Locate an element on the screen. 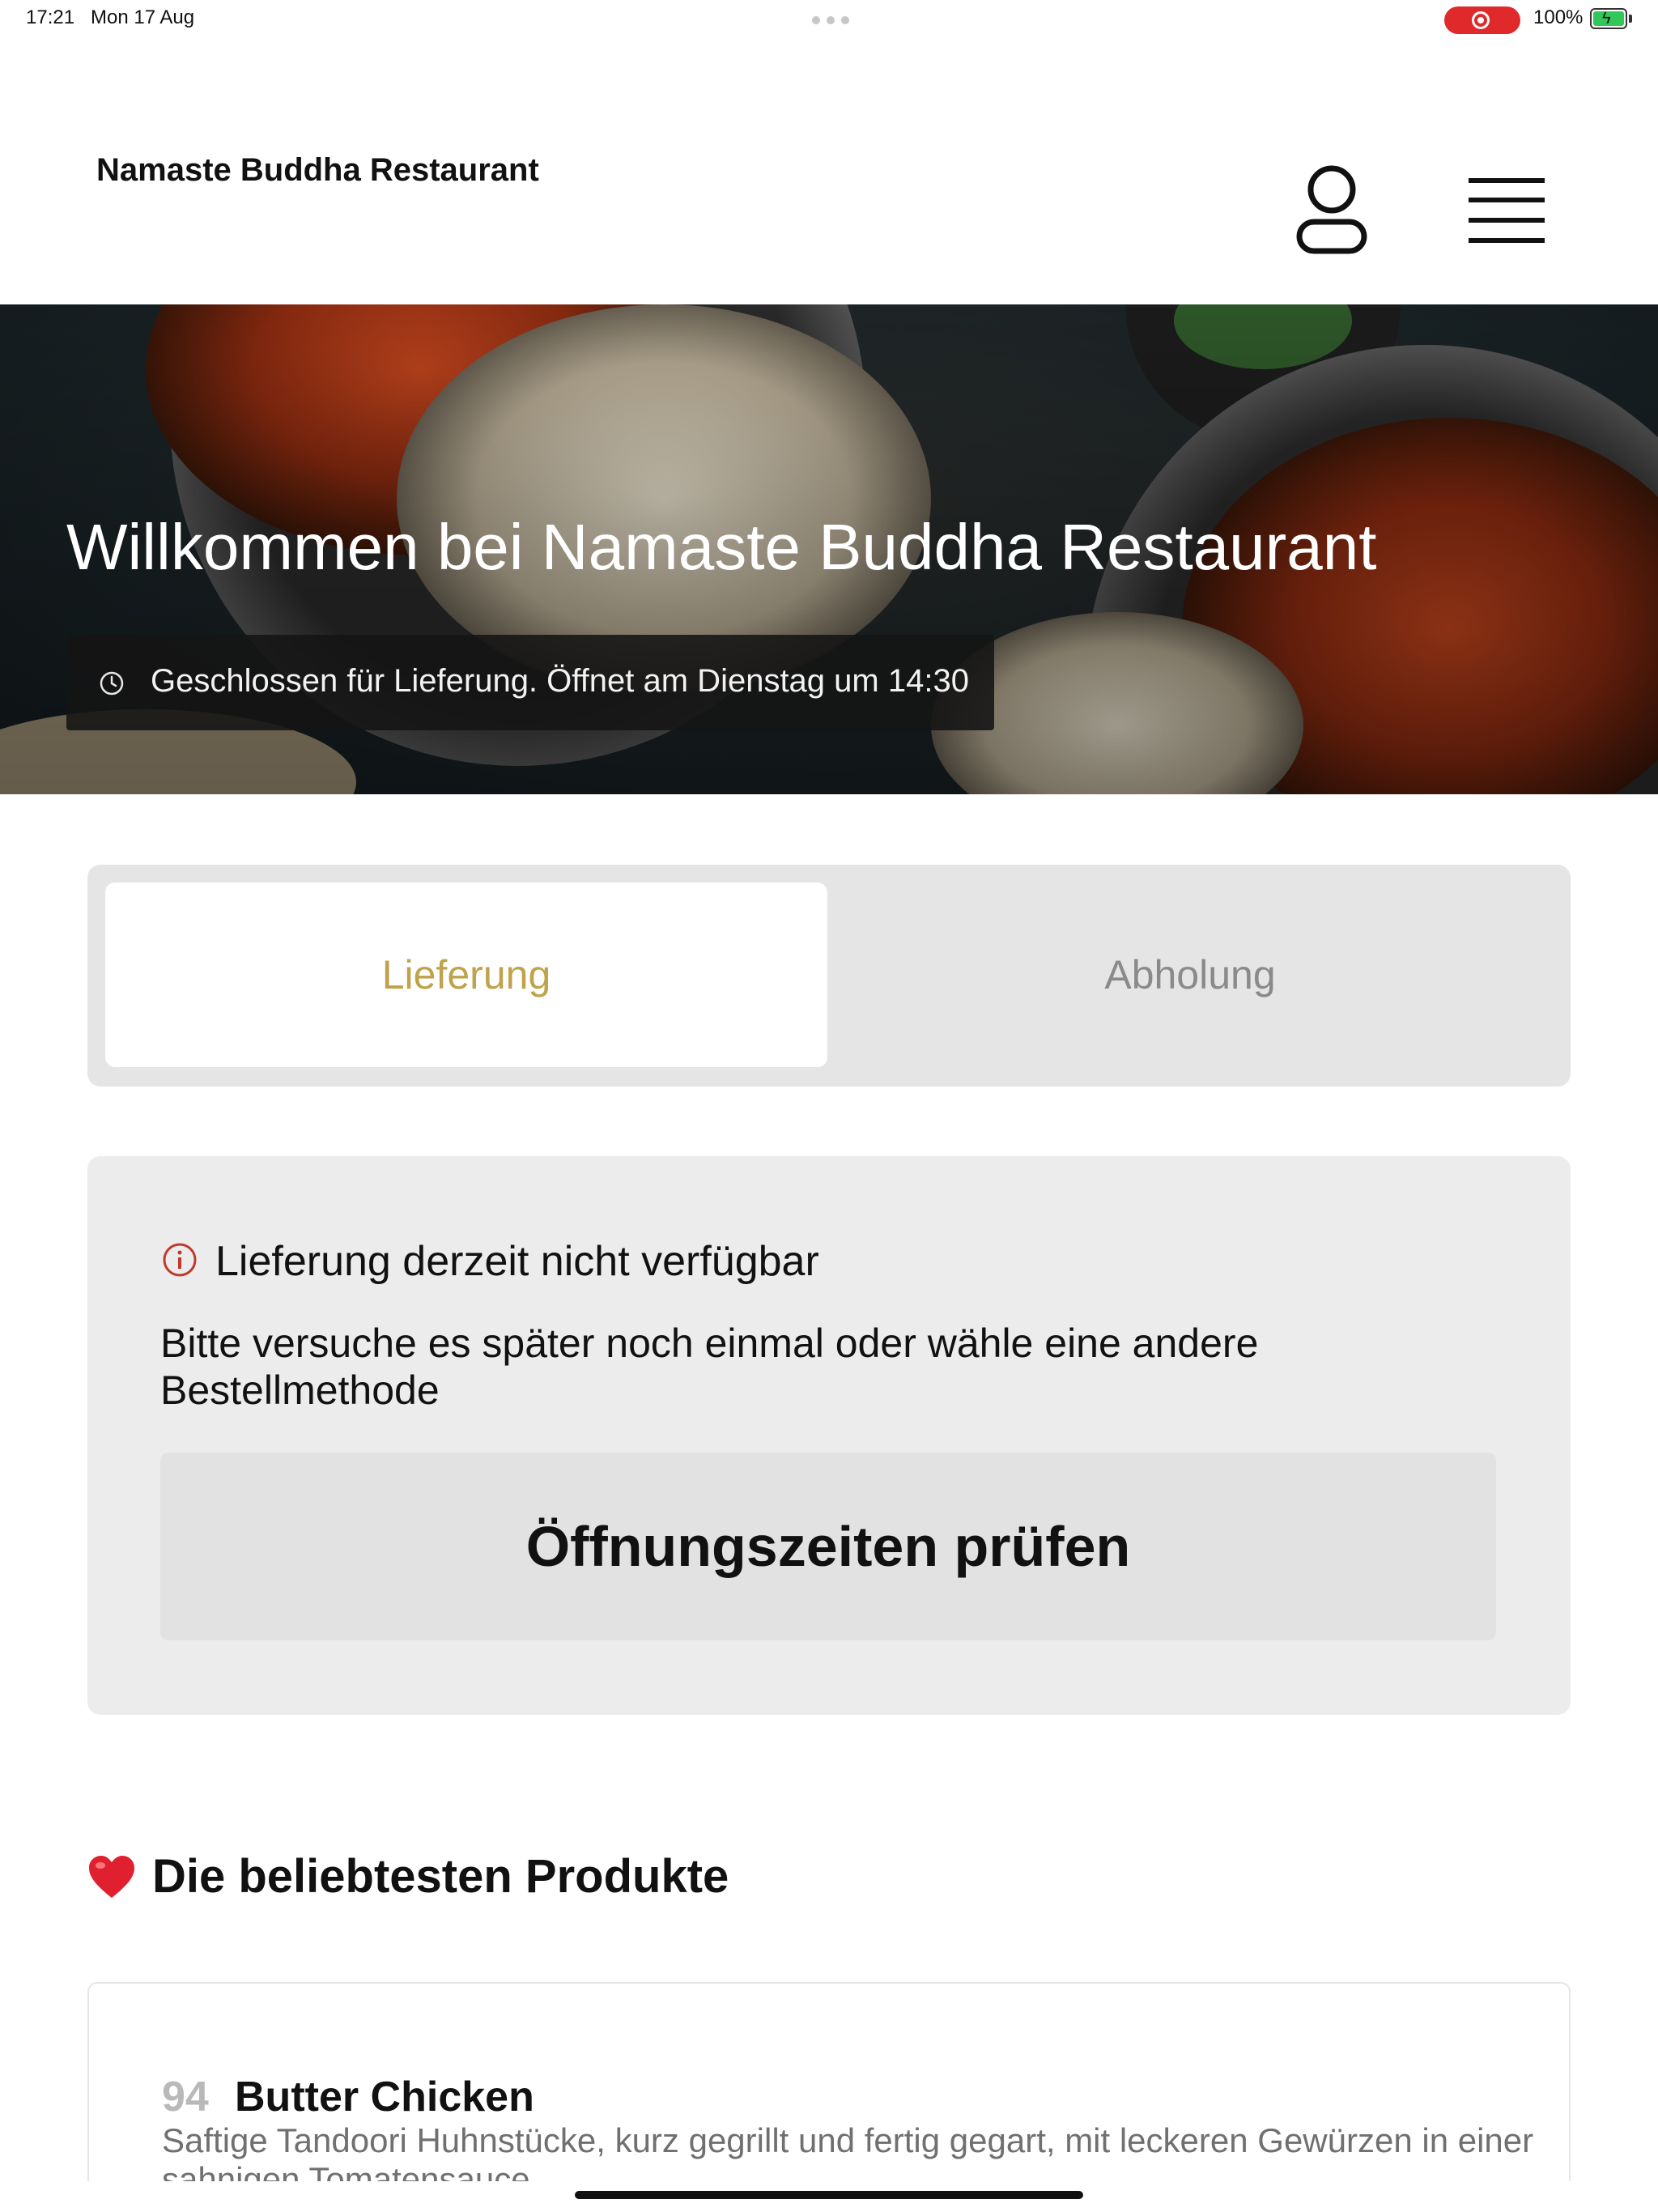 This screenshot has width=1658, height=2212. order-method-toggle: Lieferung Abholung is located at coordinates (829, 976).